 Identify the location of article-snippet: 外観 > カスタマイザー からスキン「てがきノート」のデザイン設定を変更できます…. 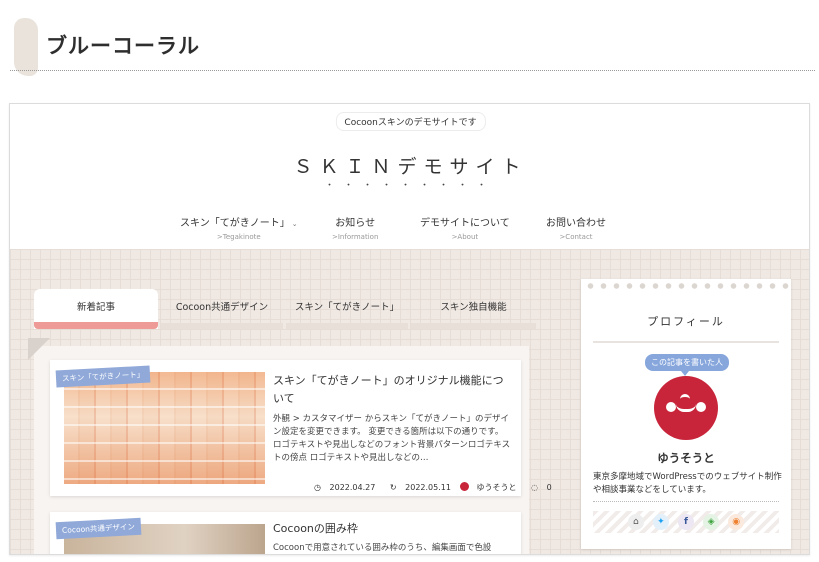
(392, 438).